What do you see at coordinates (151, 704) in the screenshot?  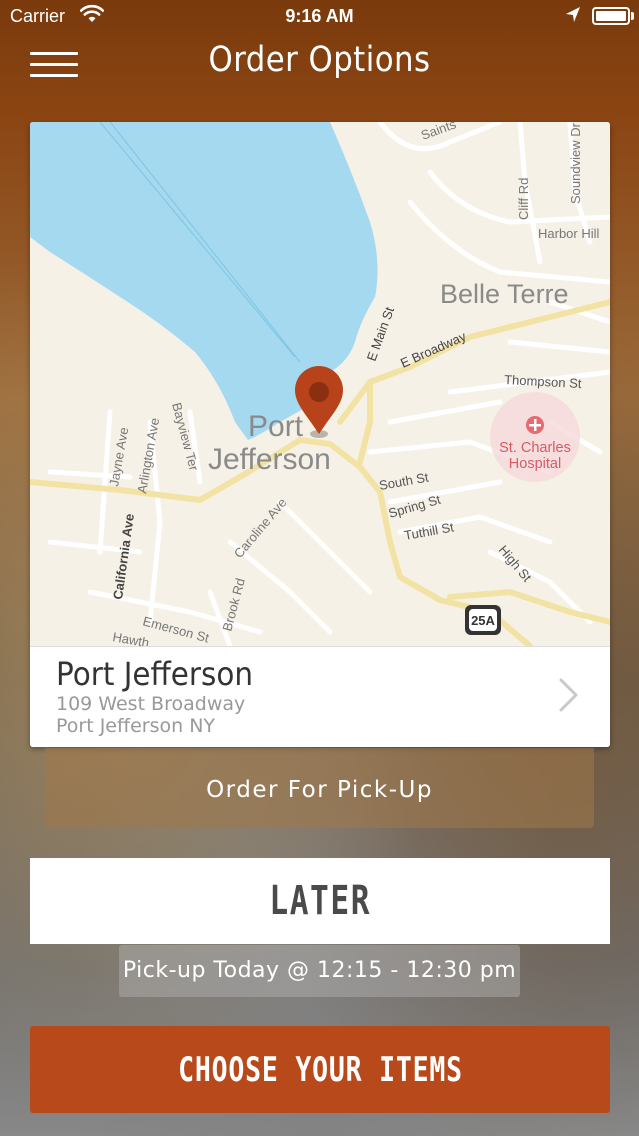 I see `store-address-line1: 109 West Broadway` at bounding box center [151, 704].